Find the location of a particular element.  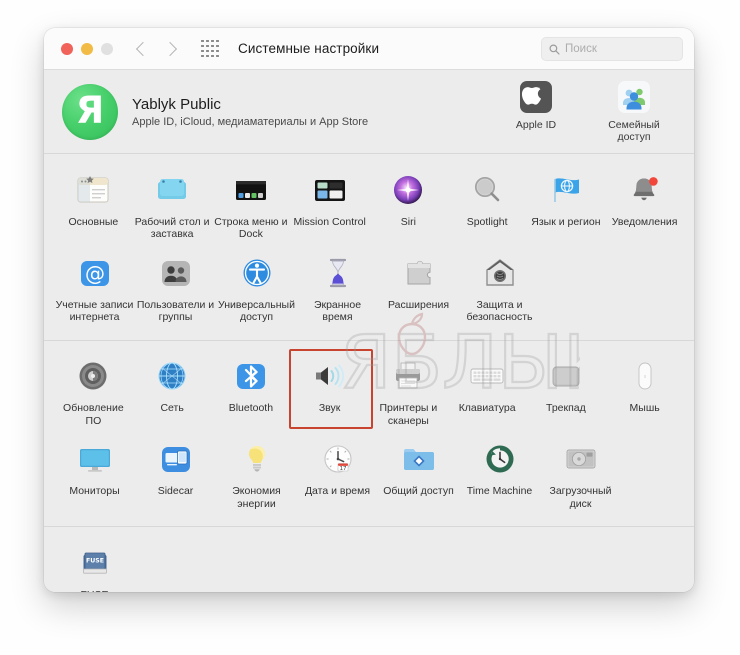

pref-item-fuse: FUSE FUSE is located at coordinates (94, 566).